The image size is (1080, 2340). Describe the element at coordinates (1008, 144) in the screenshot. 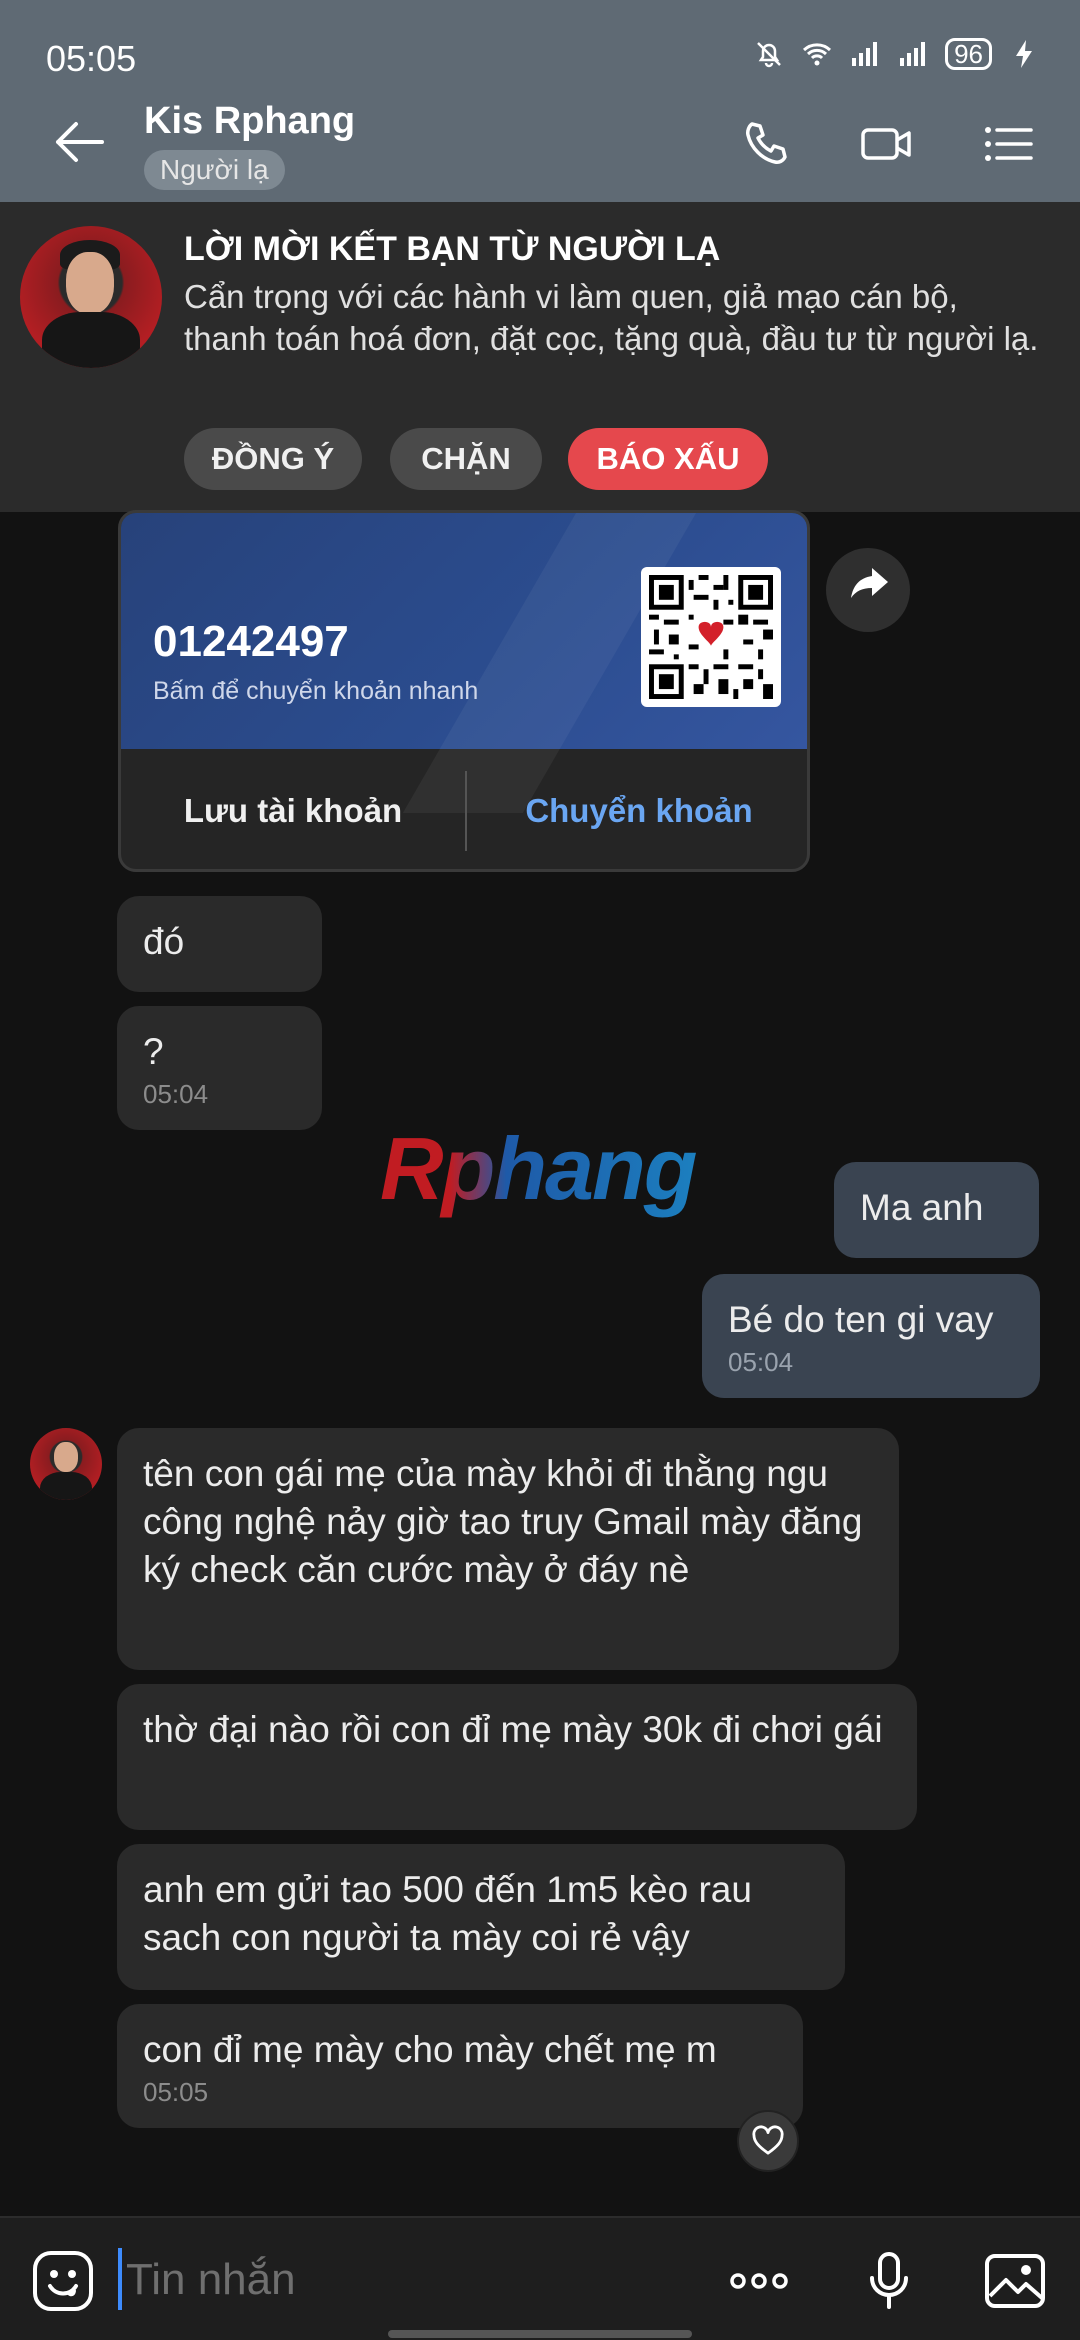

I see `menu-list-icon` at that location.